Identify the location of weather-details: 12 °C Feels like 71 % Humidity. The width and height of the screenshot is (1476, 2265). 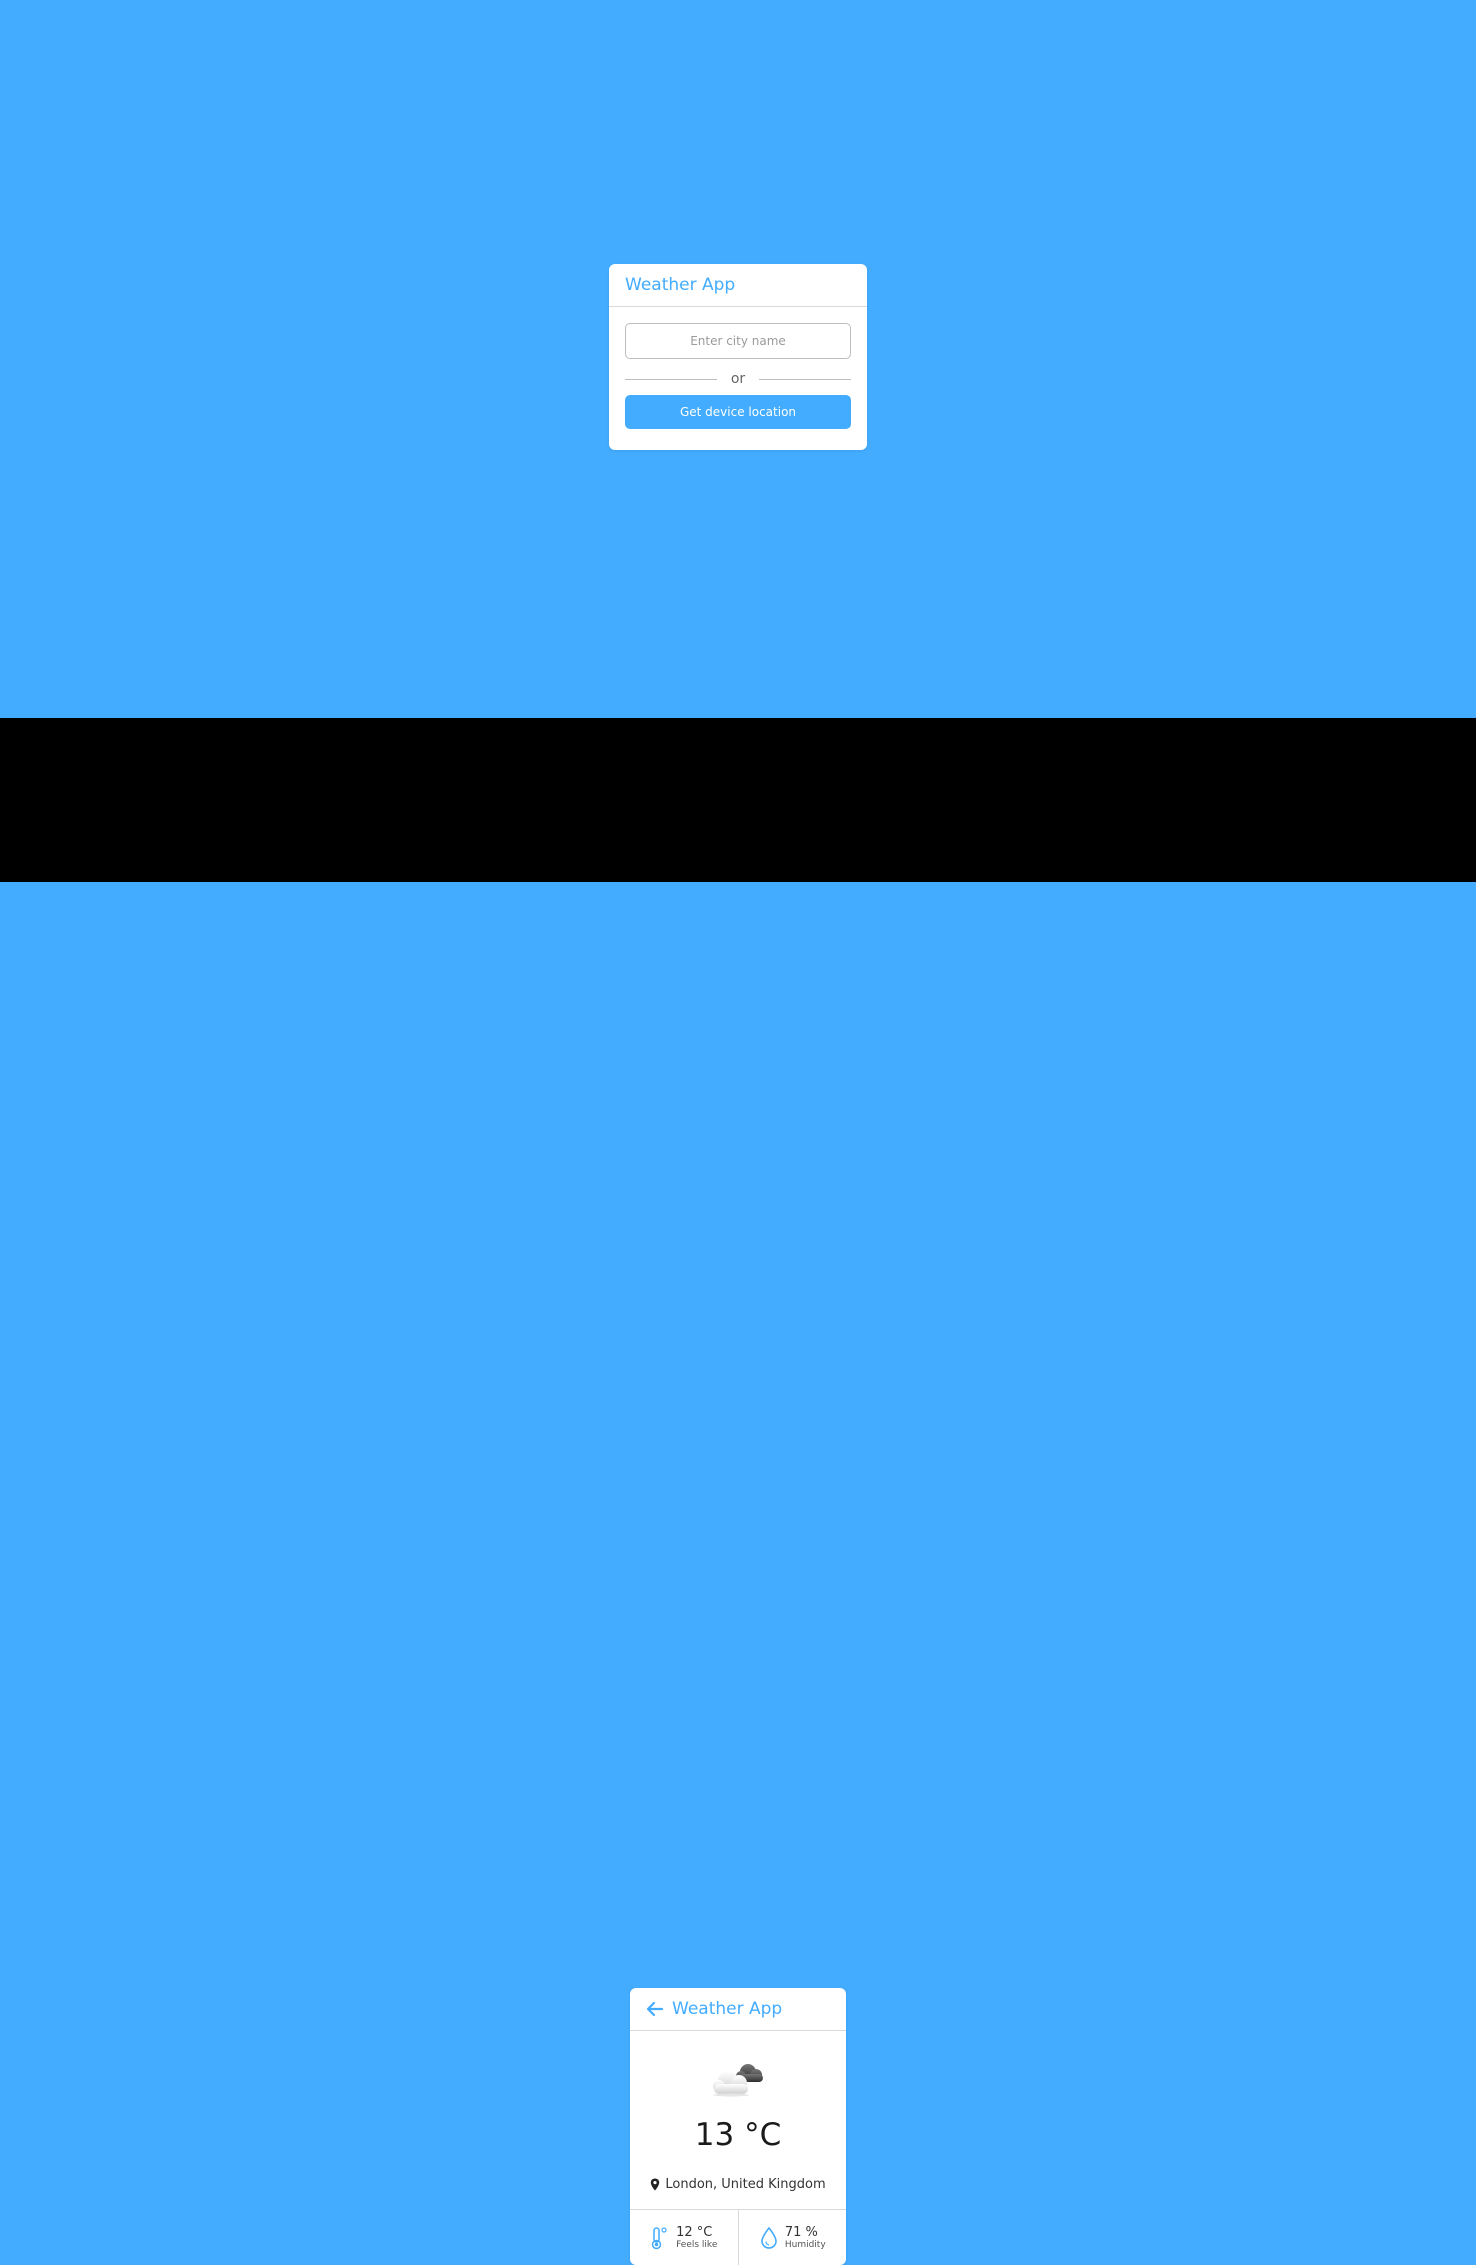
(738, 2237).